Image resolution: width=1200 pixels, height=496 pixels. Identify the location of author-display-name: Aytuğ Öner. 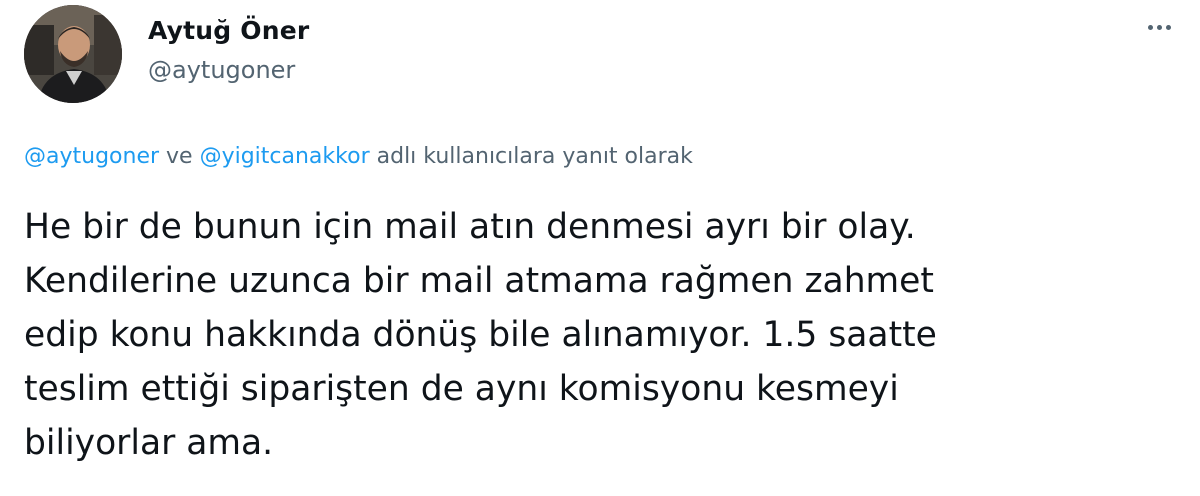
(228, 31).